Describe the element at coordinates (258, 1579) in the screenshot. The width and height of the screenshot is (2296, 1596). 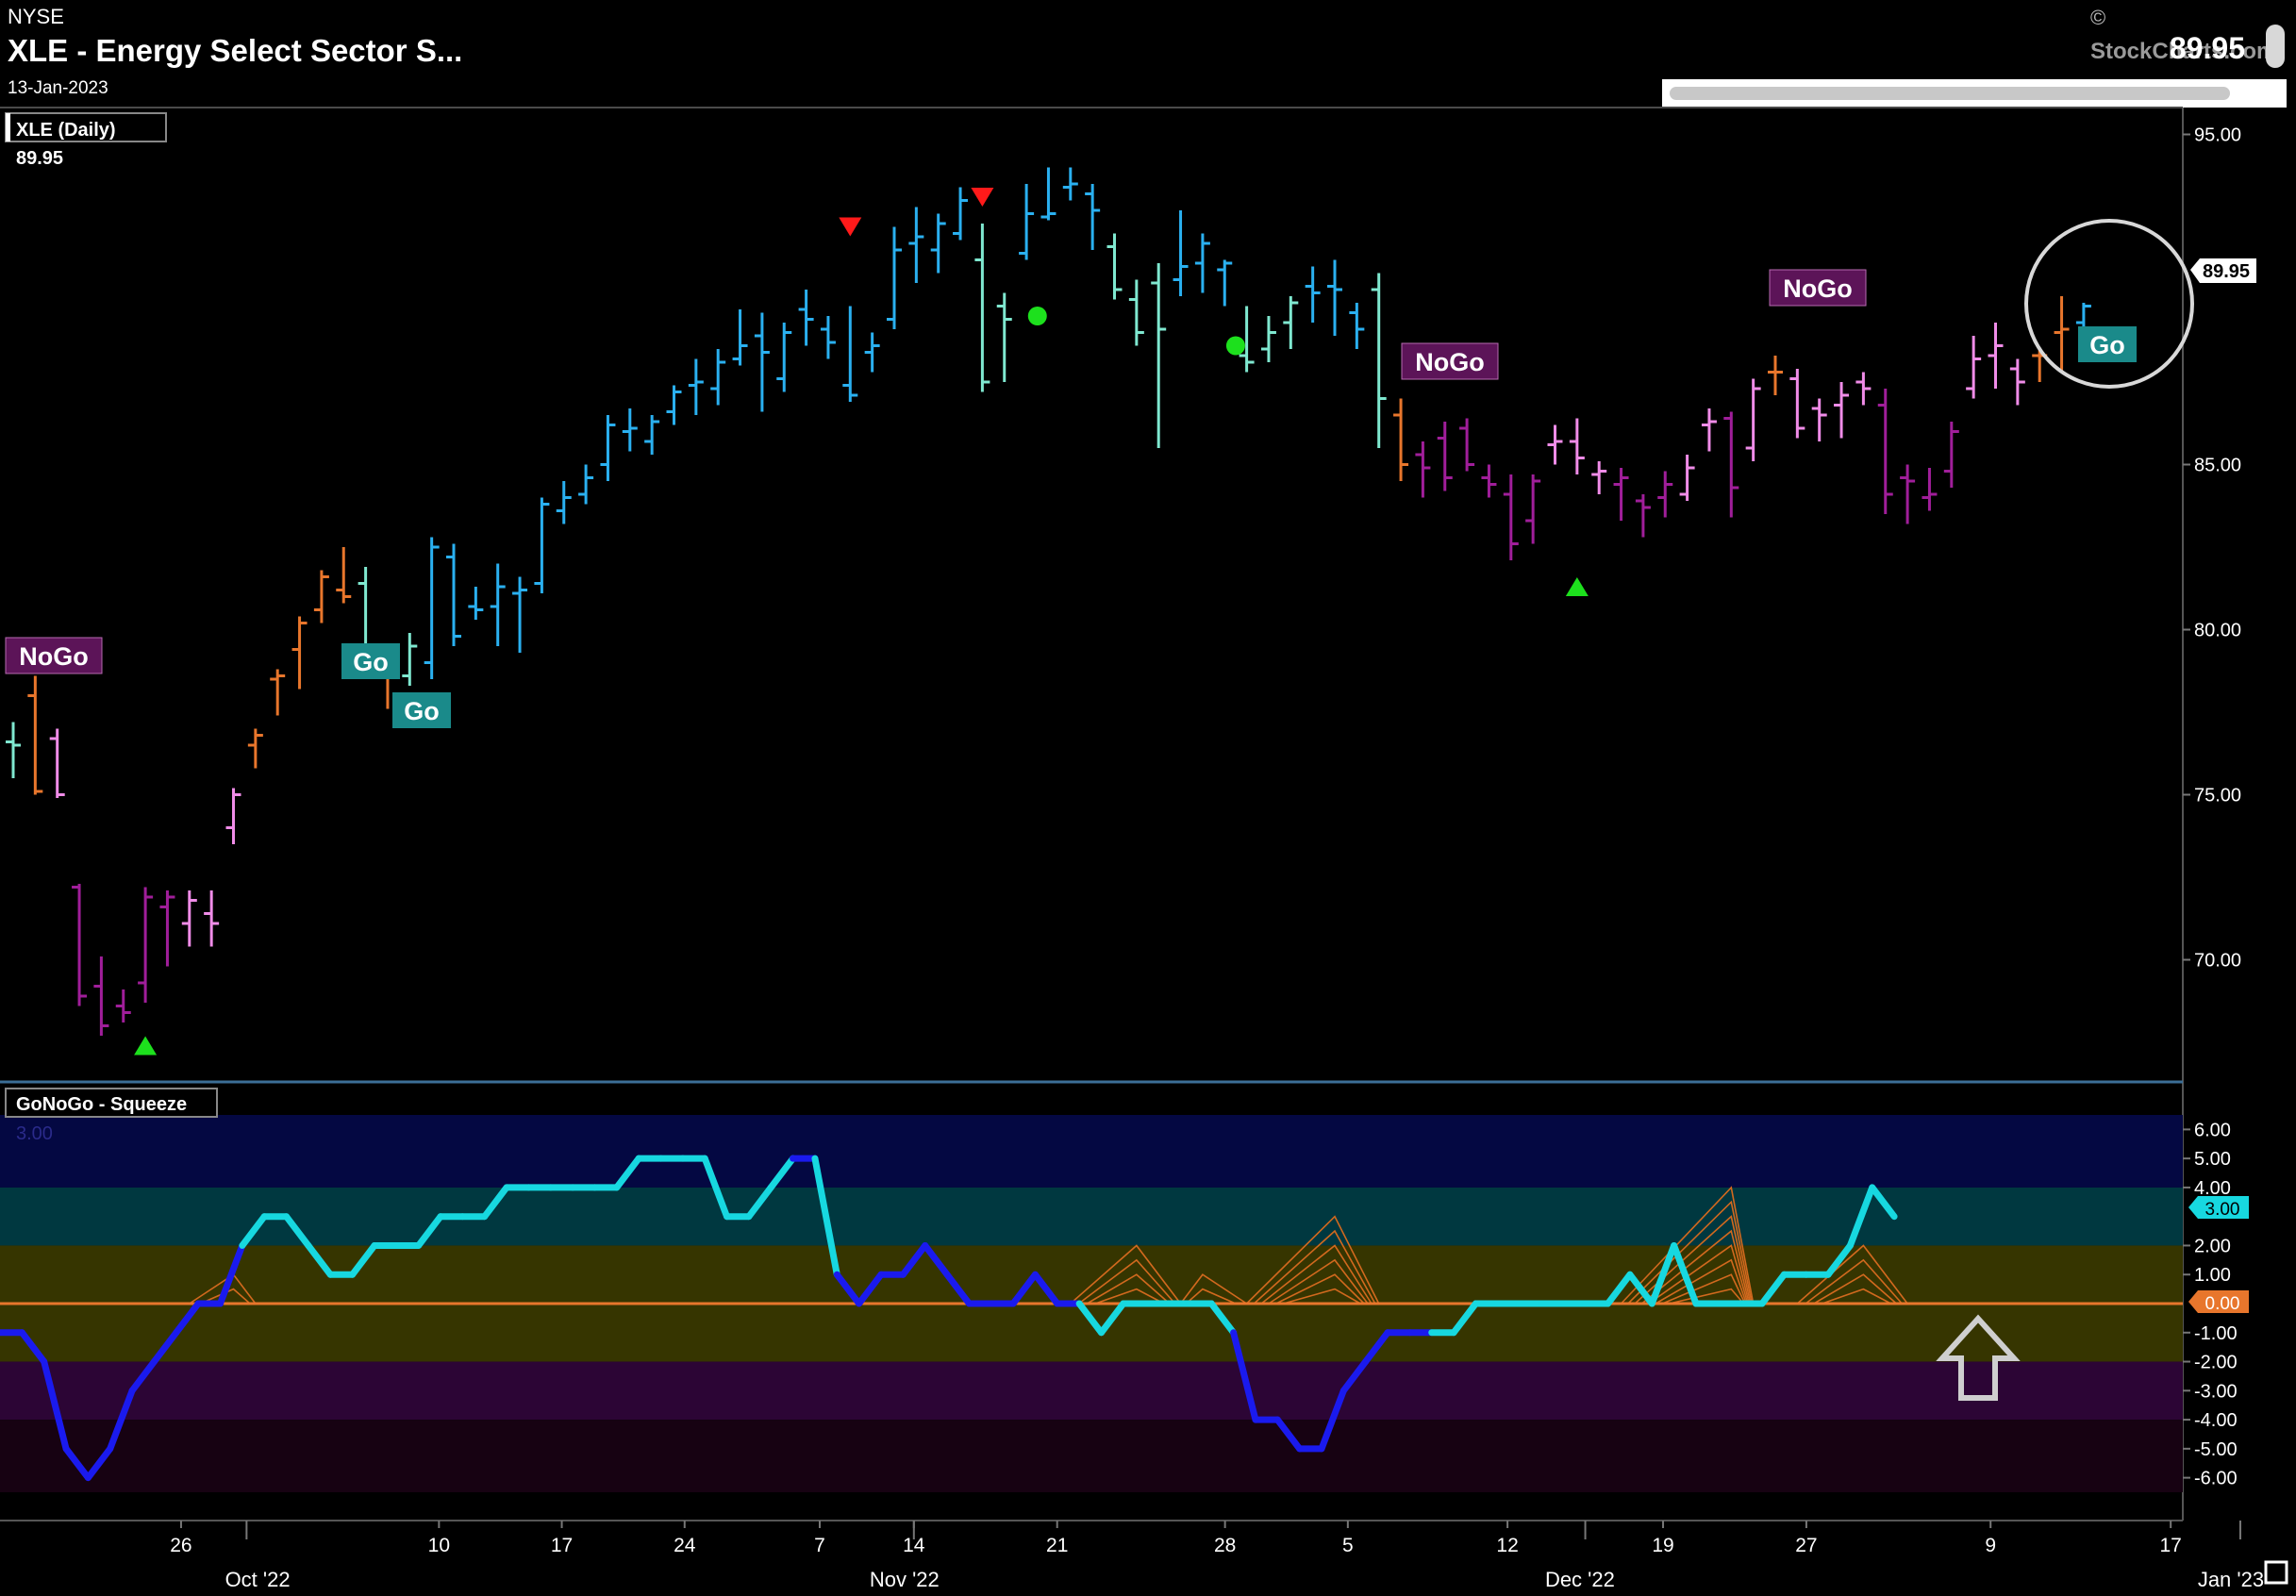
I see `x-month-label: Oct '22` at that location.